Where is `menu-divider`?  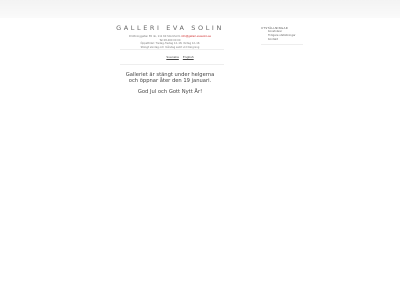
menu-divider is located at coordinates (282, 44).